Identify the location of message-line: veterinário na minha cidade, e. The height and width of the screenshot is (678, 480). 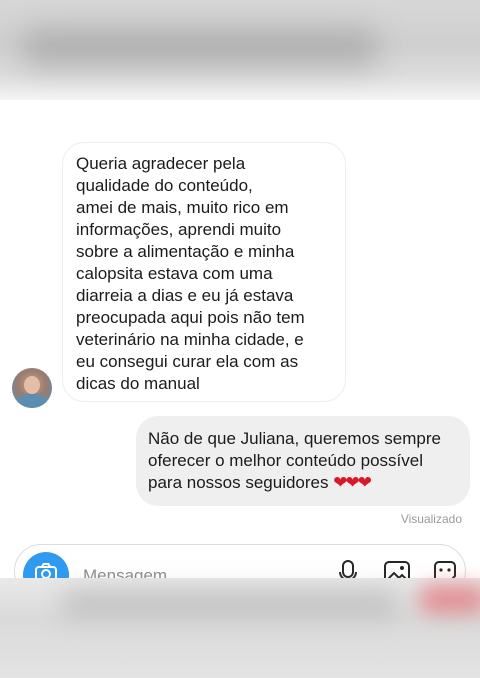
(190, 339).